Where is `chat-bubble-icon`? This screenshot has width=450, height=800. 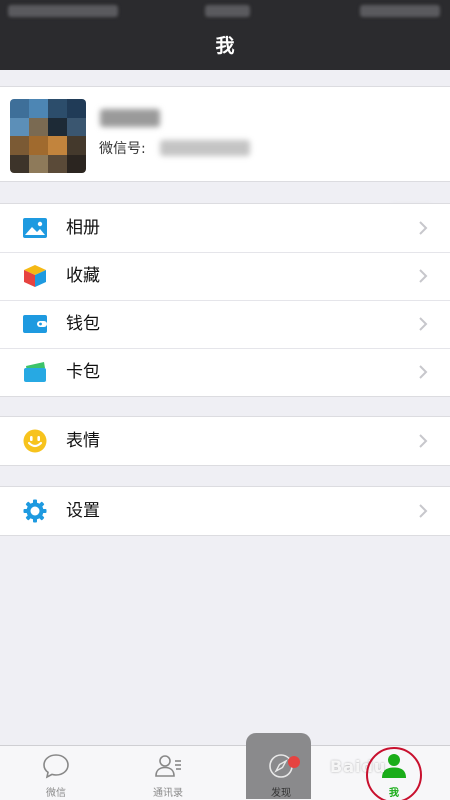
chat-bubble-icon is located at coordinates (56, 766).